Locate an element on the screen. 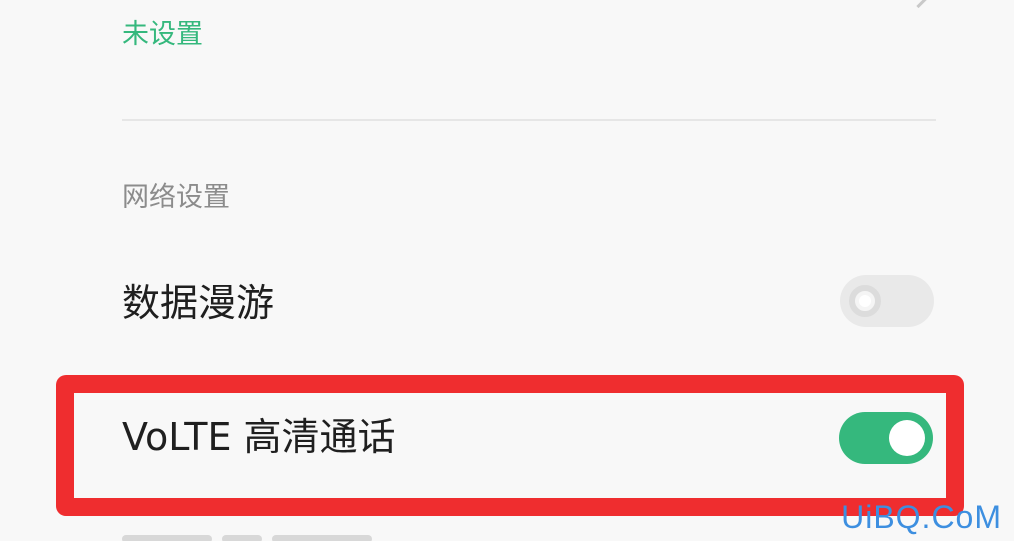  section-header-network: 网络设置 is located at coordinates (176, 197).